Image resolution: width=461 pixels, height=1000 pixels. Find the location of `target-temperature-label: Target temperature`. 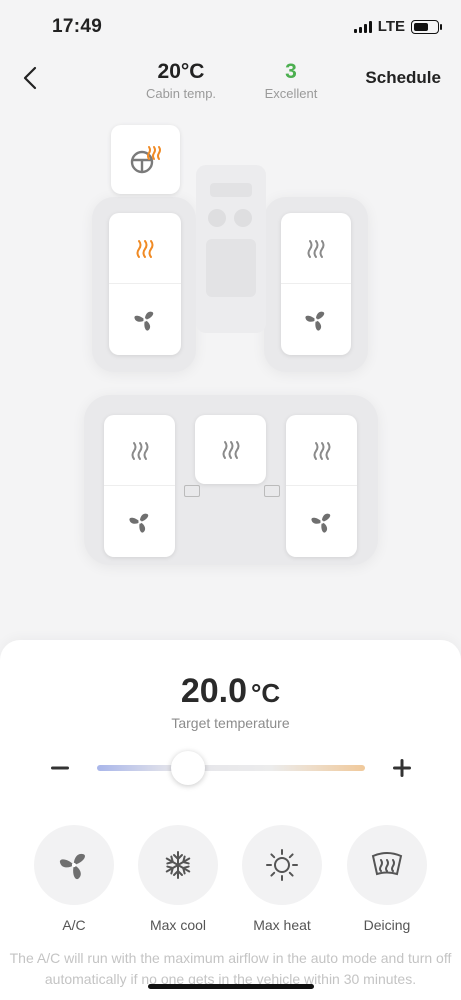

target-temperature-label: Target temperature is located at coordinates (230, 723).